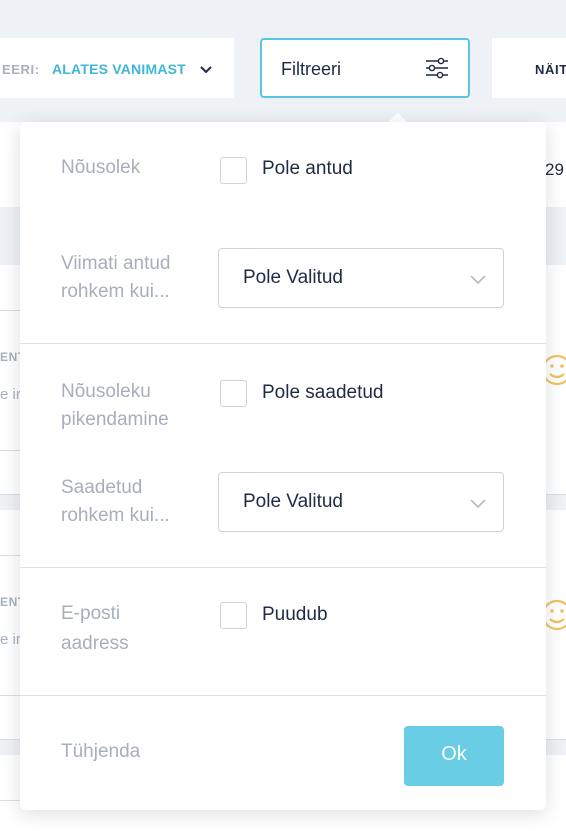 The width and height of the screenshot is (566, 832). Describe the element at coordinates (116, 263) in the screenshot. I see `last-given-label-line1: Viimati antud` at that location.